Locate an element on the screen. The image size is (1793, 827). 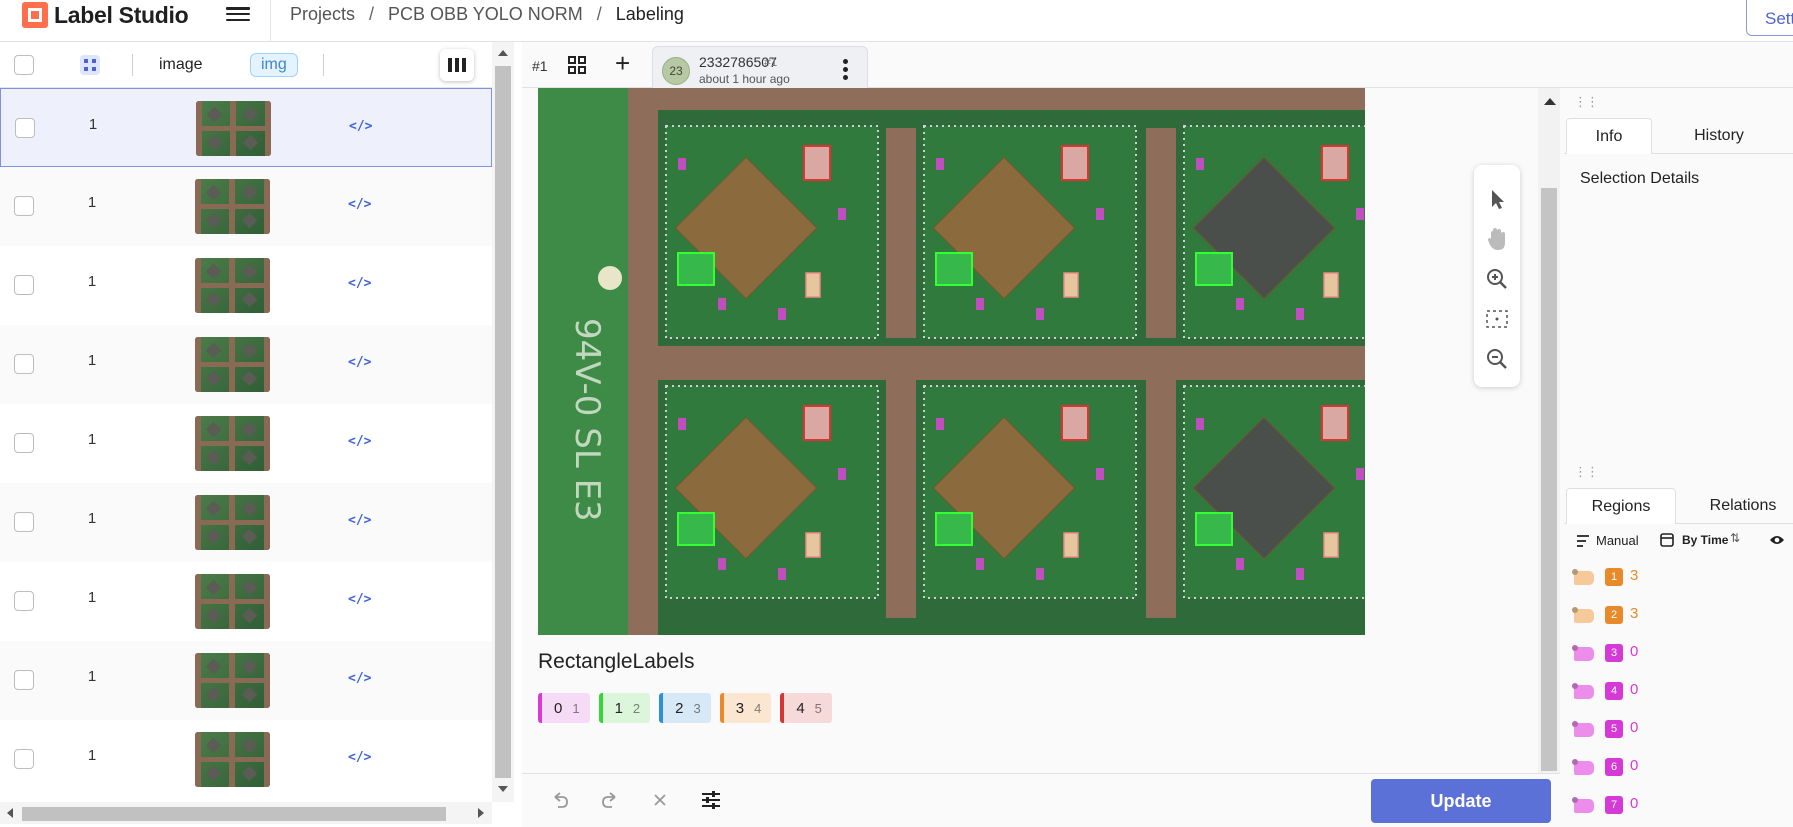
column-header-image: image is located at coordinates (181, 65).